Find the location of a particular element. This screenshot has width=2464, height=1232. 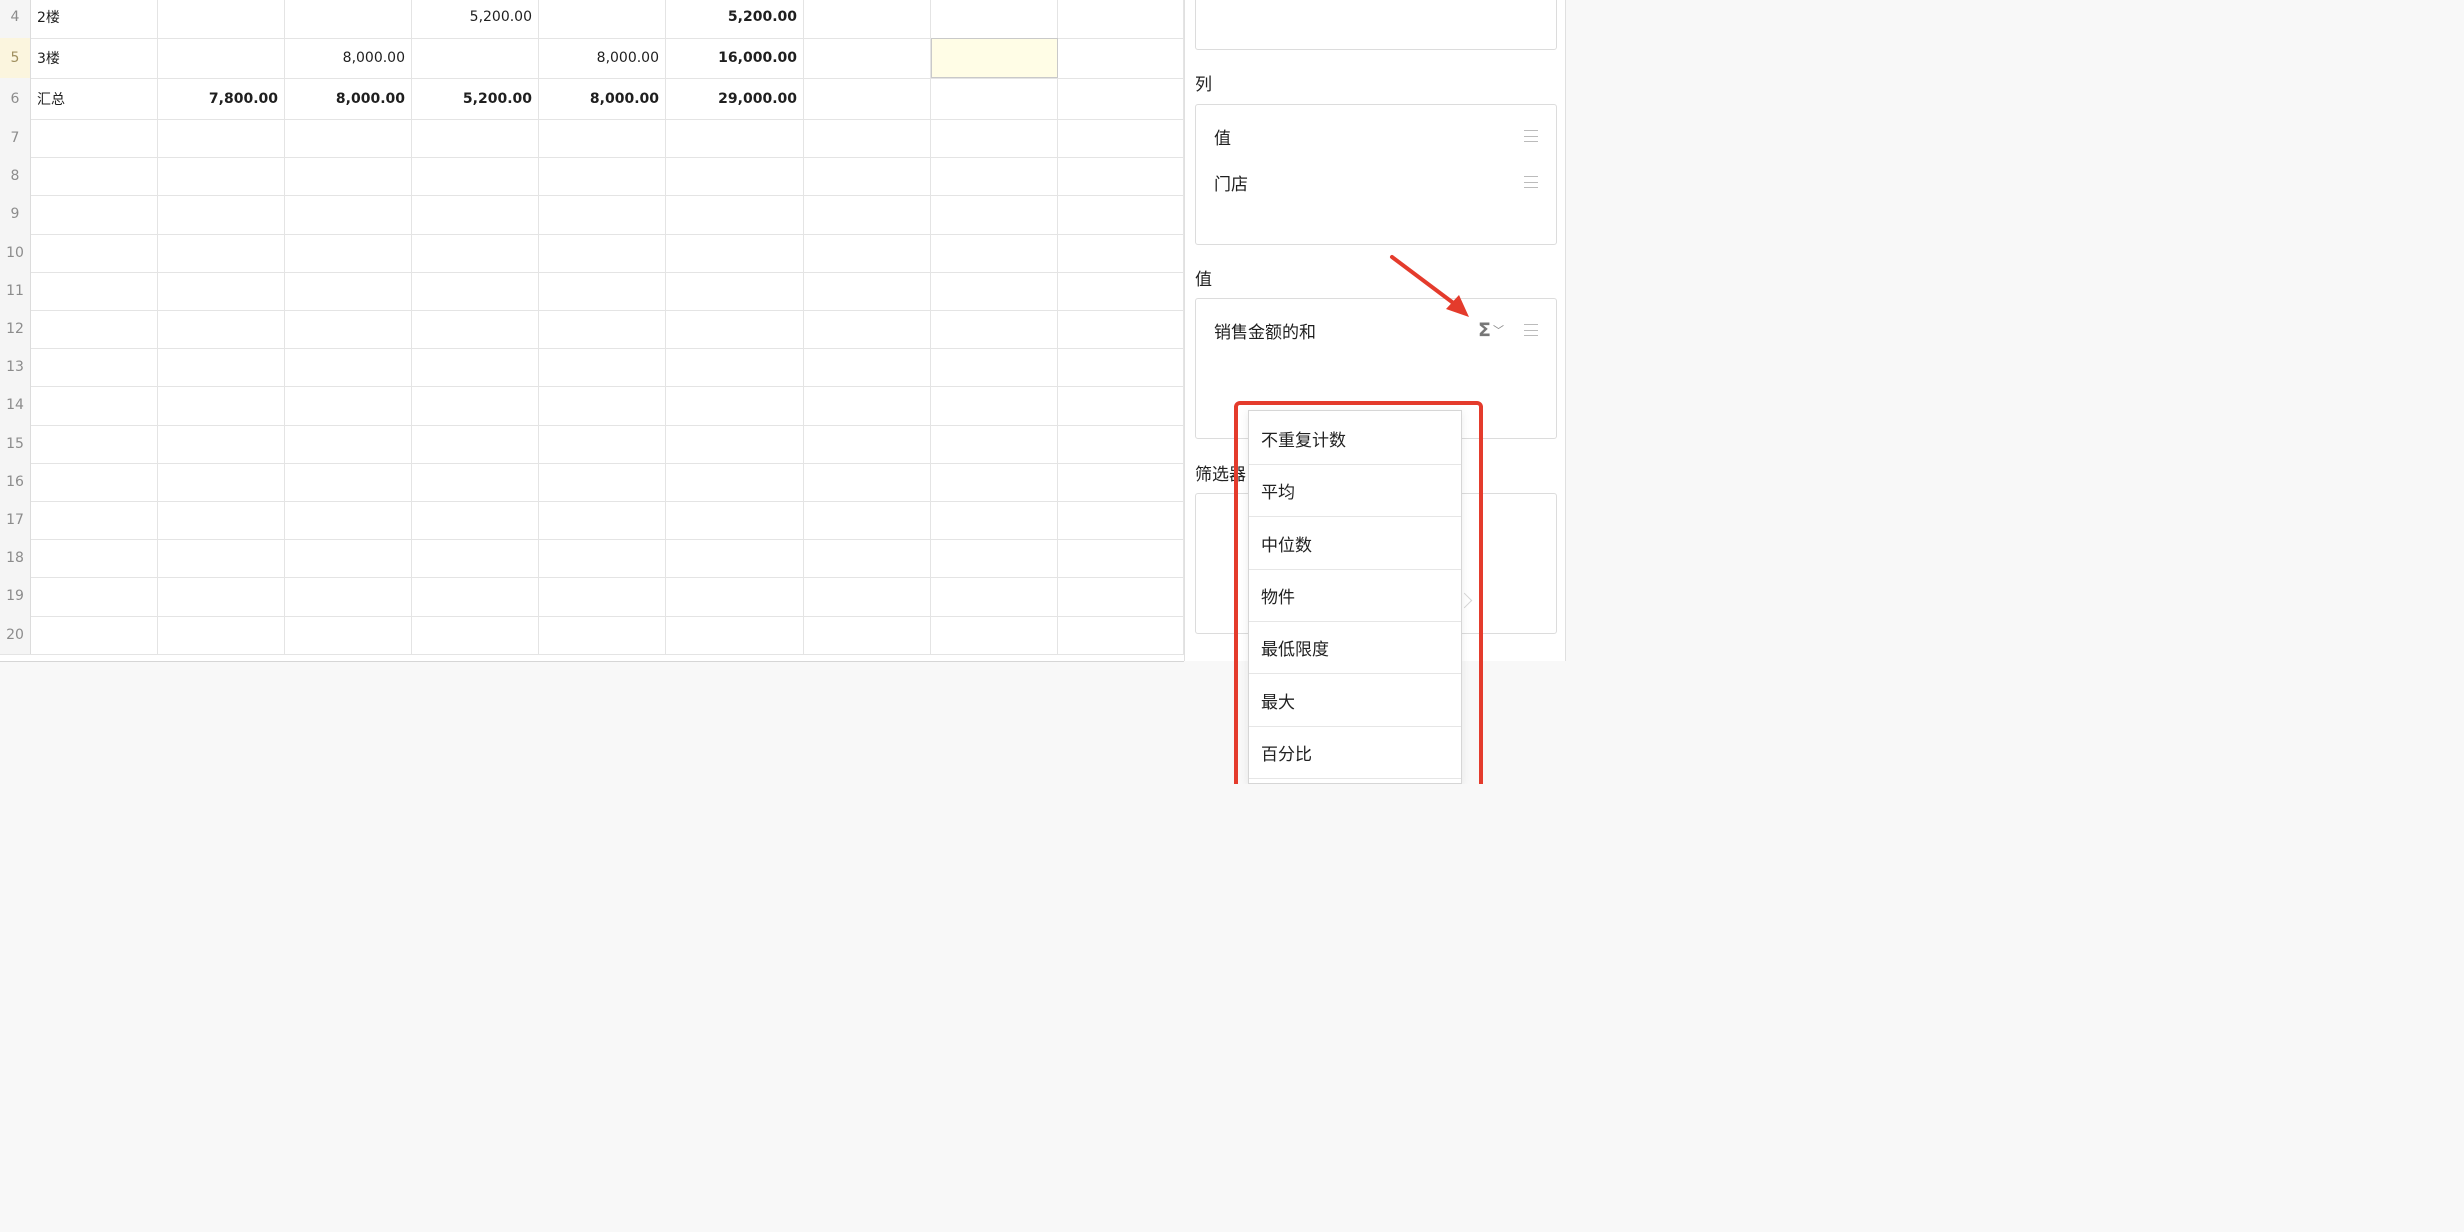

rows-zone is located at coordinates (1376, 25).